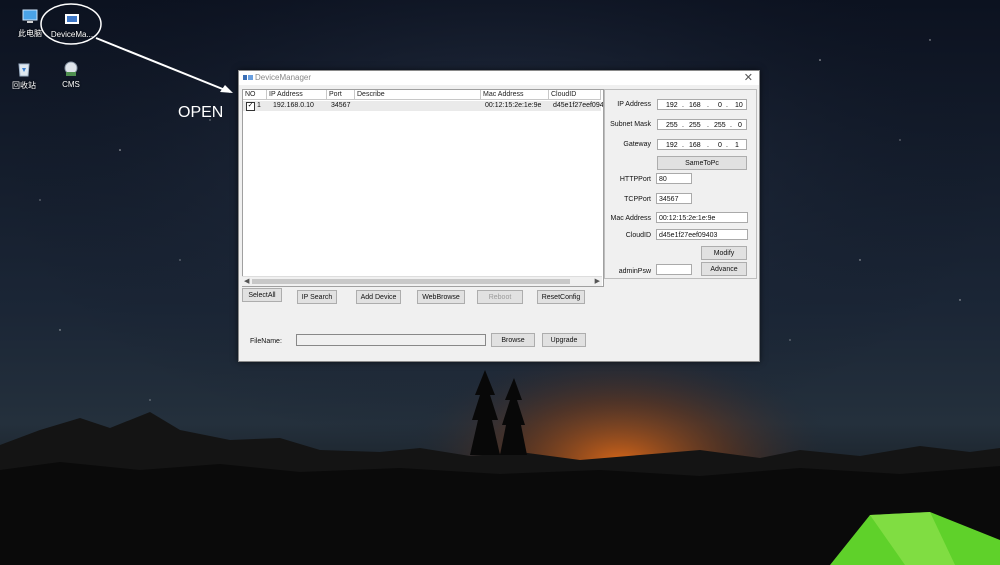 Image resolution: width=1000 pixels, height=565 pixels. I want to click on gateway-label: Gateway, so click(637, 144).